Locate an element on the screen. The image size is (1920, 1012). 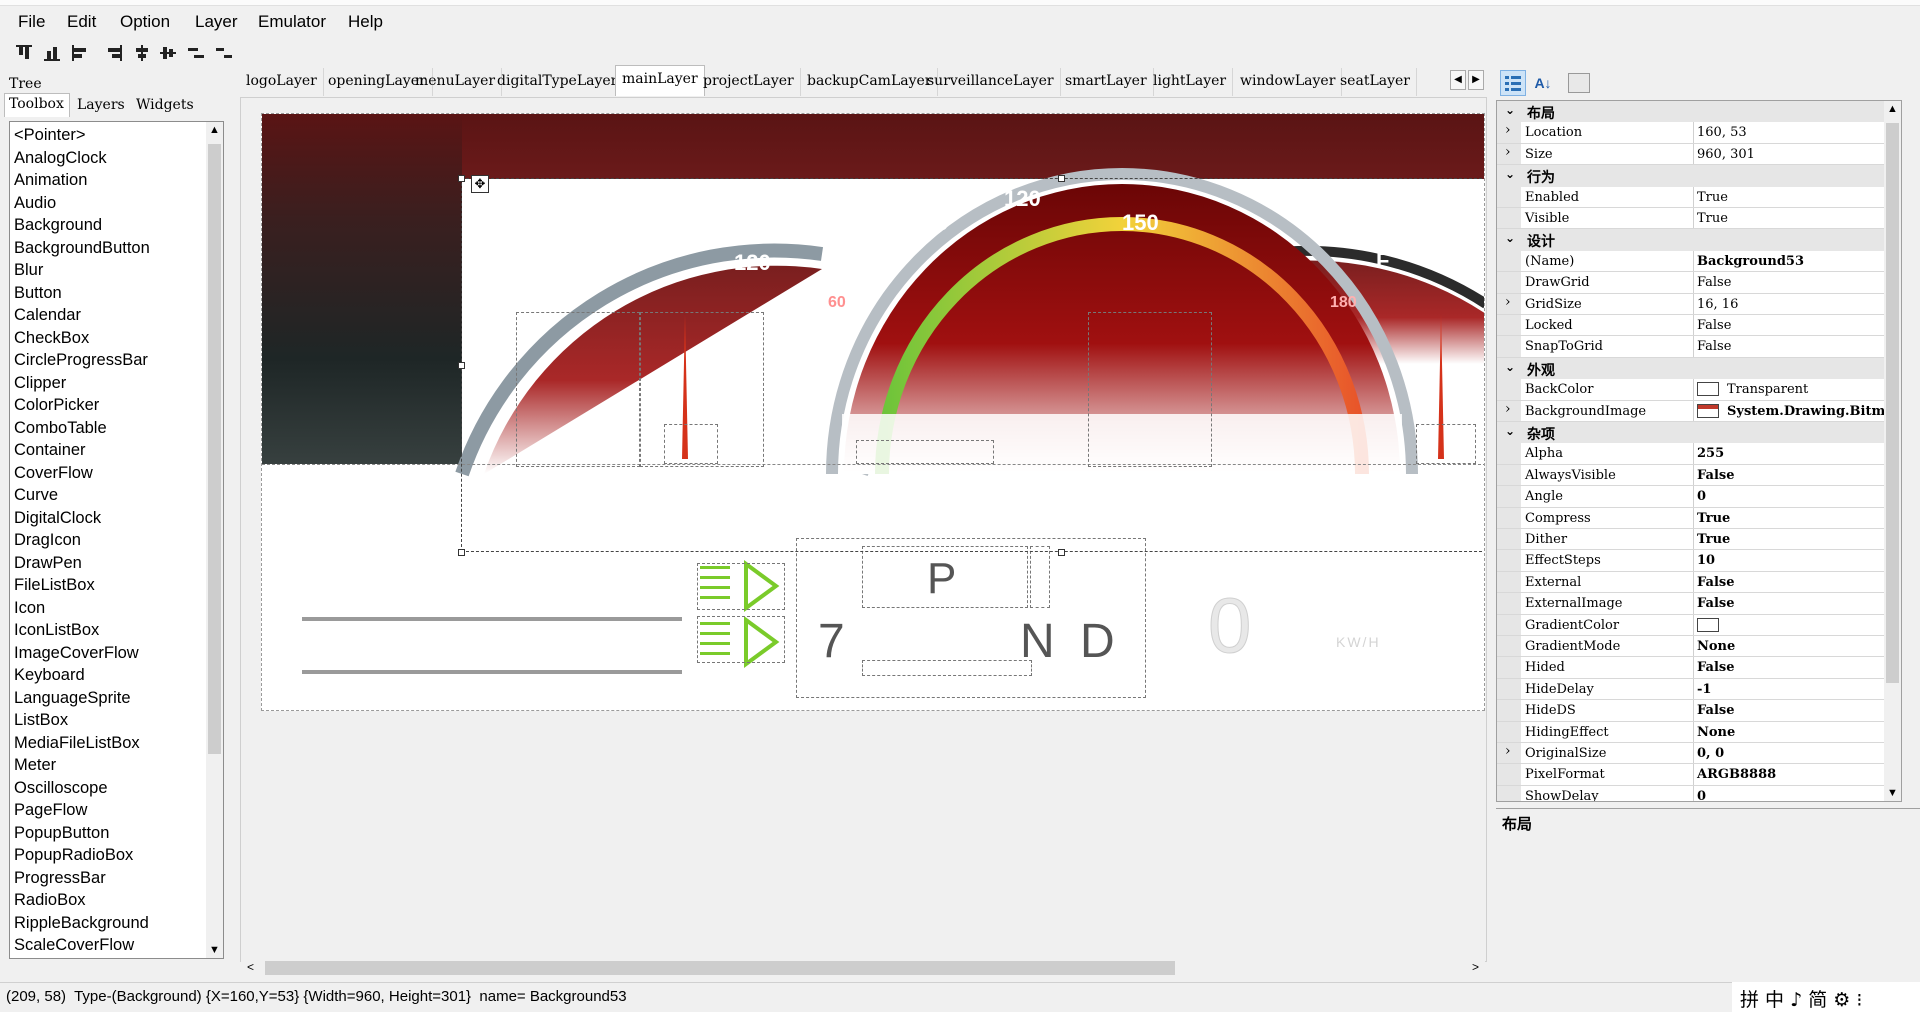
toolbox-item: ComboTable is located at coordinates (60, 428).